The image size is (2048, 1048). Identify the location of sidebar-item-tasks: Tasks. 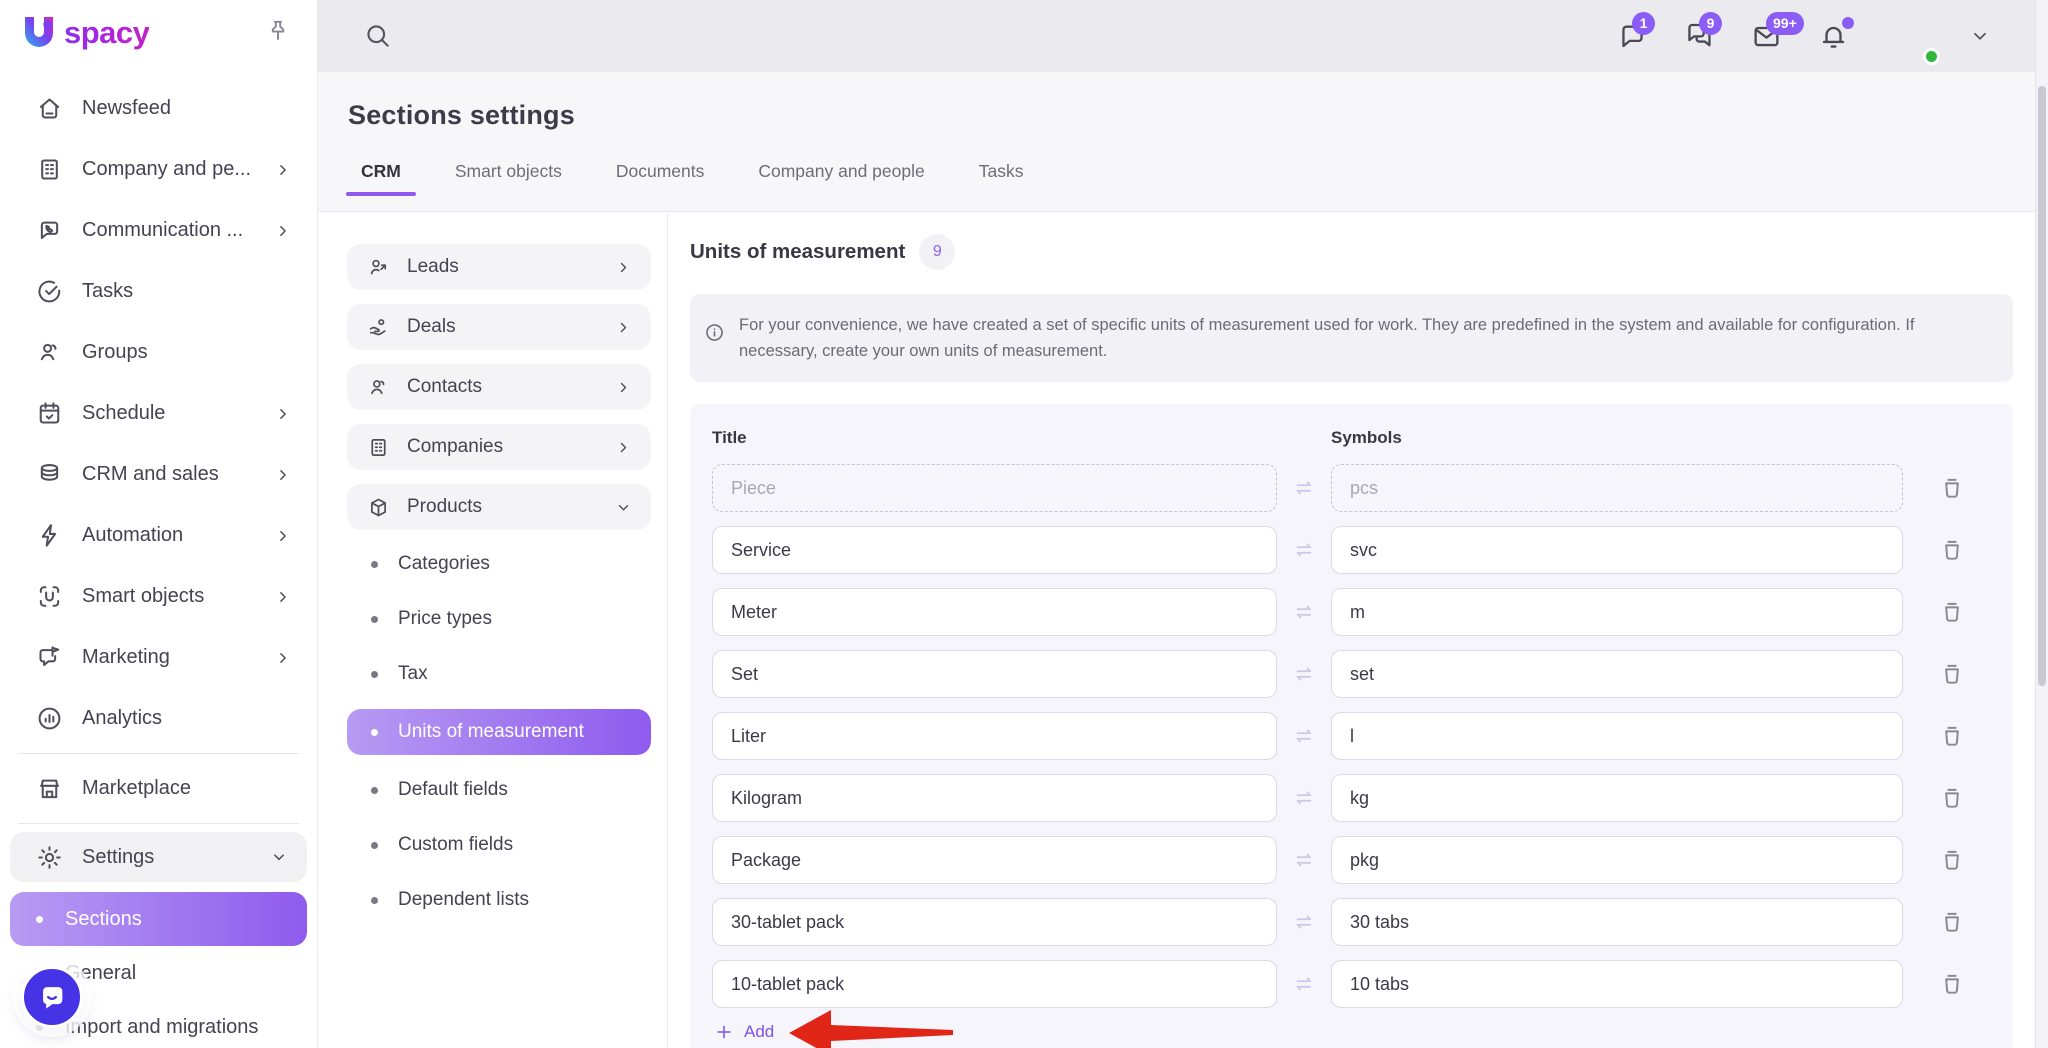
(158, 291).